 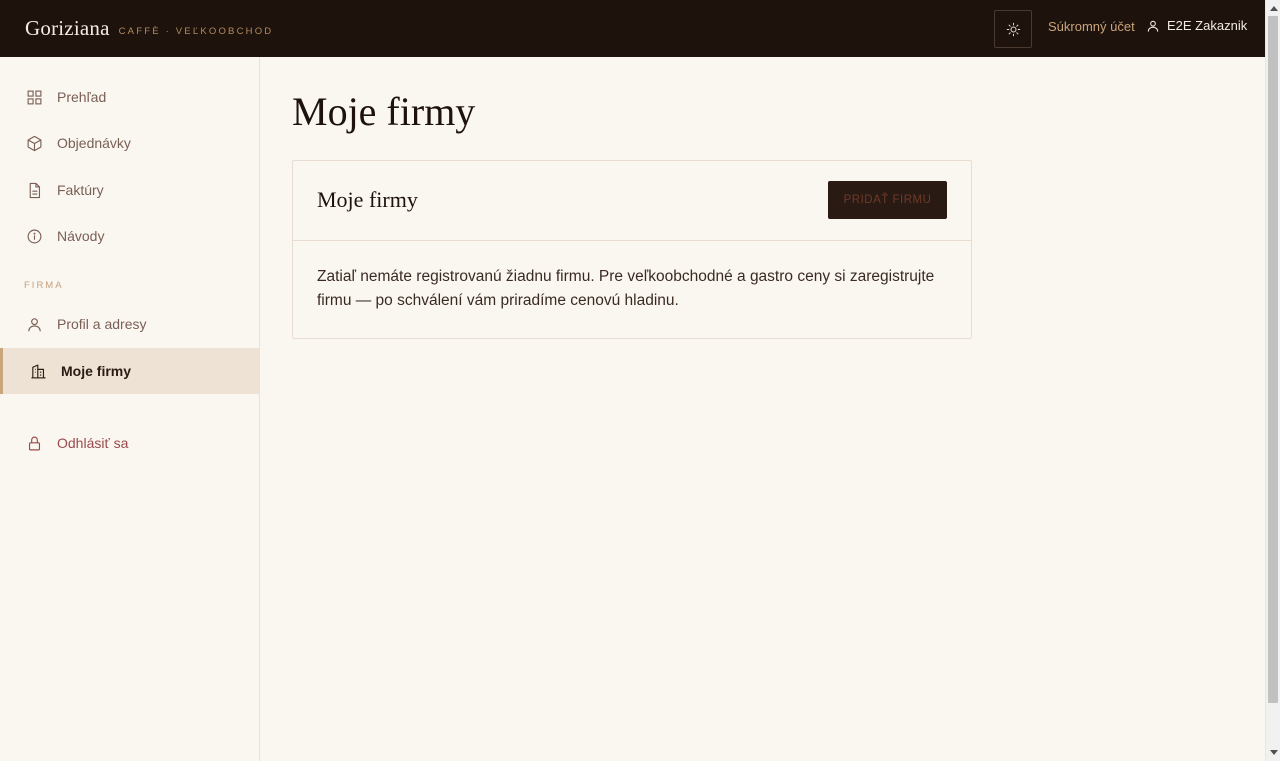 What do you see at coordinates (82, 97) in the screenshot?
I see `sidebar-item-label: Prehľad` at bounding box center [82, 97].